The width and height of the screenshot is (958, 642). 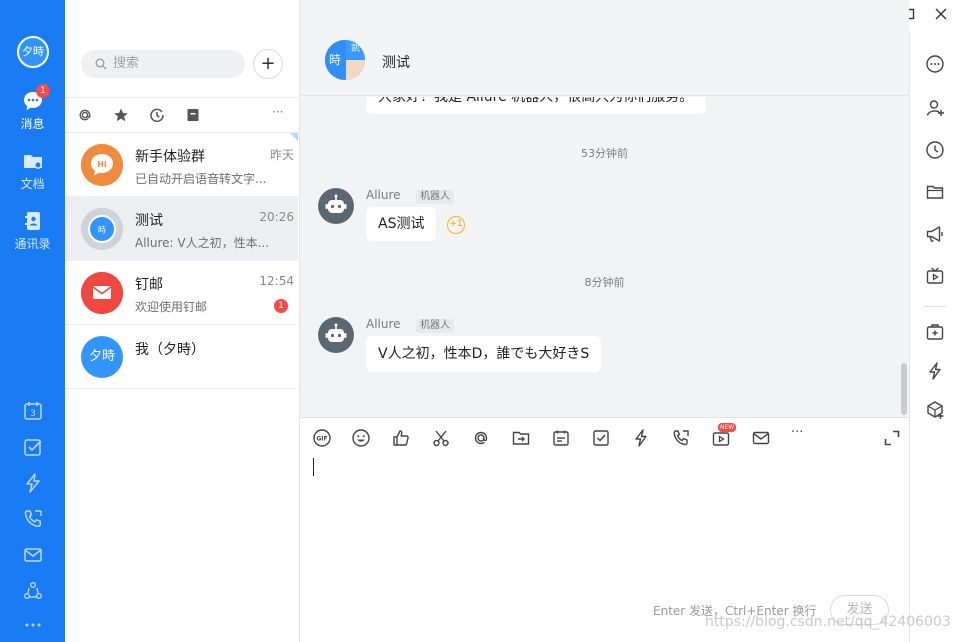 I want to click on clock-icon, so click(x=157, y=115).